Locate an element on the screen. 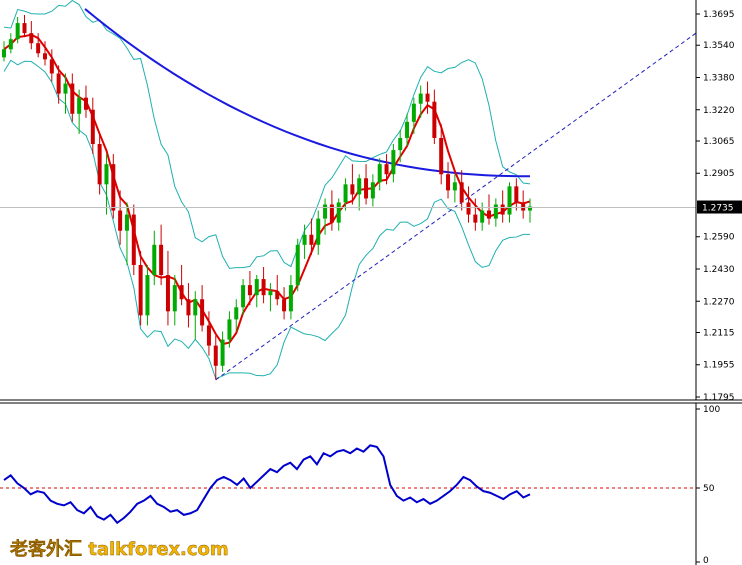 Image resolution: width=742 pixels, height=565 pixels. price-tick-label: 1.1955 is located at coordinates (719, 366).